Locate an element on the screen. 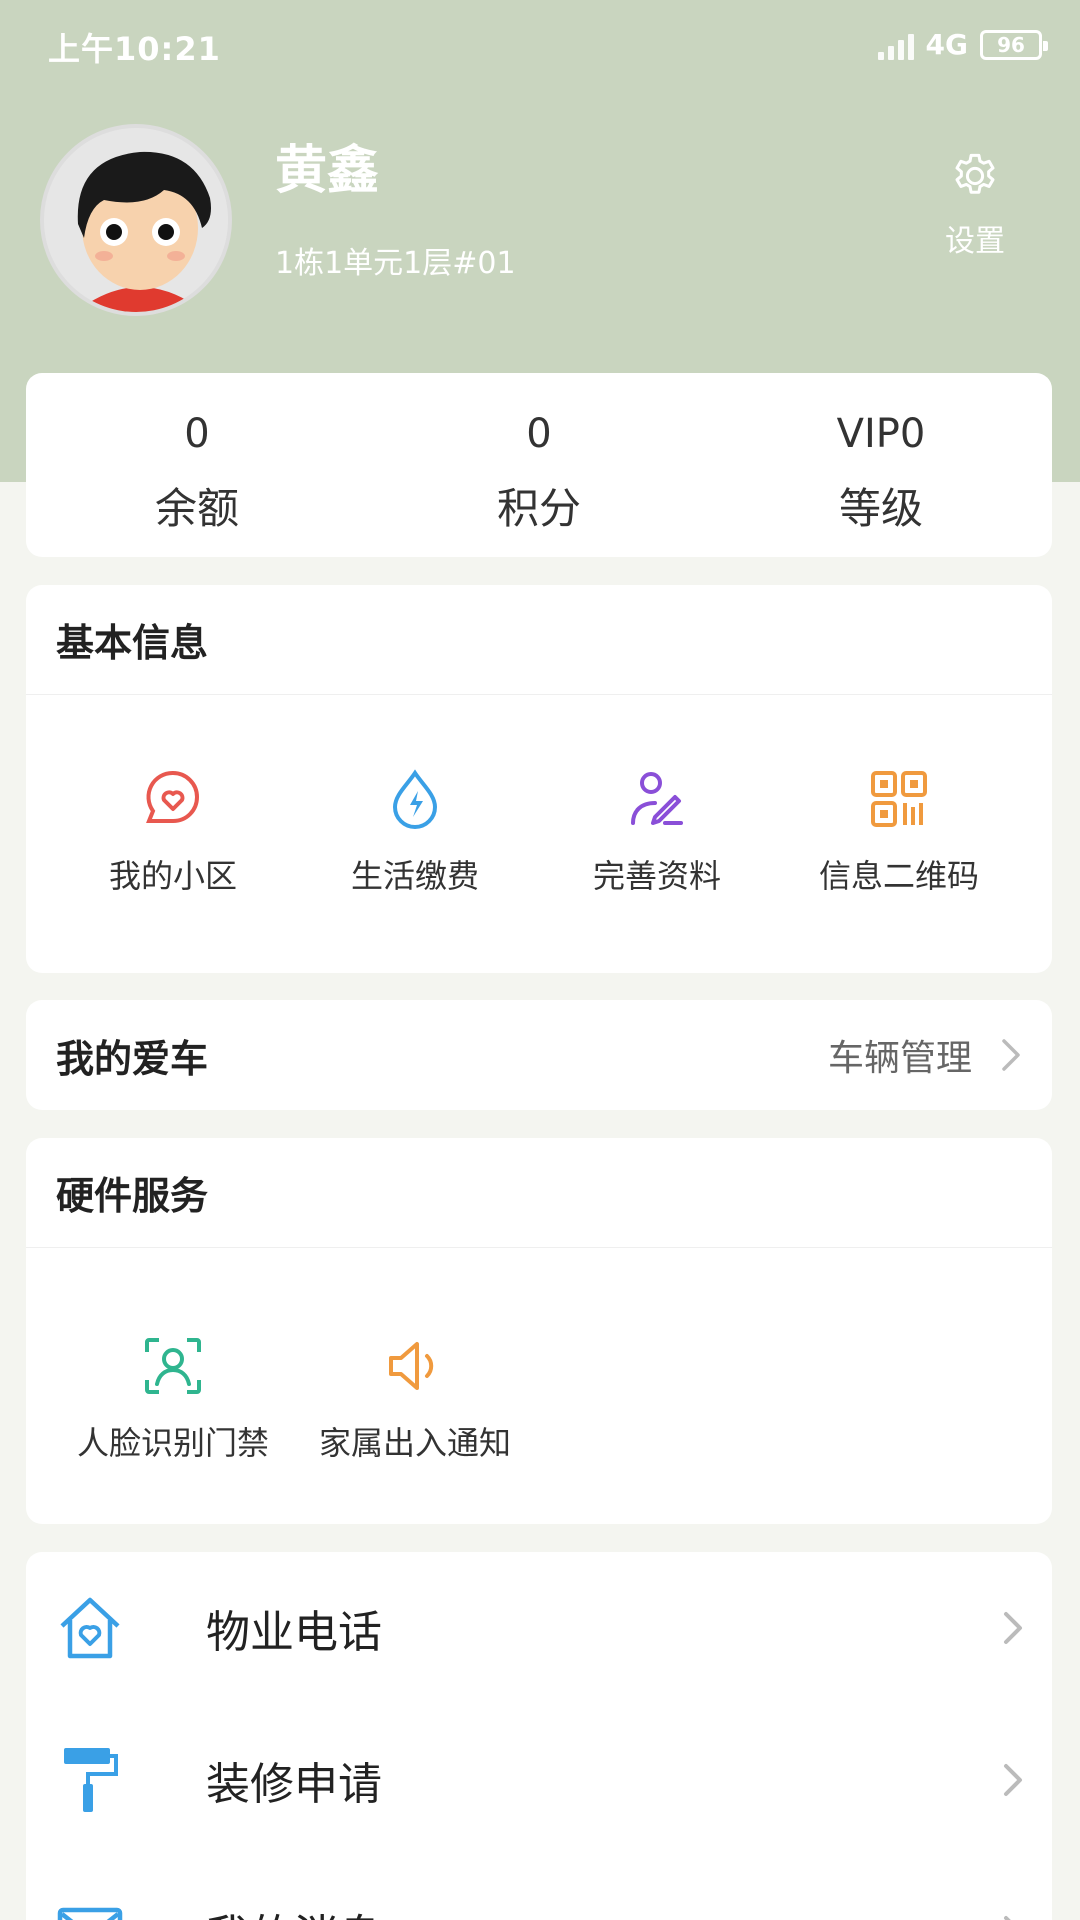 The image size is (1080, 1920). section-title: 基本信息 is located at coordinates (132, 643).